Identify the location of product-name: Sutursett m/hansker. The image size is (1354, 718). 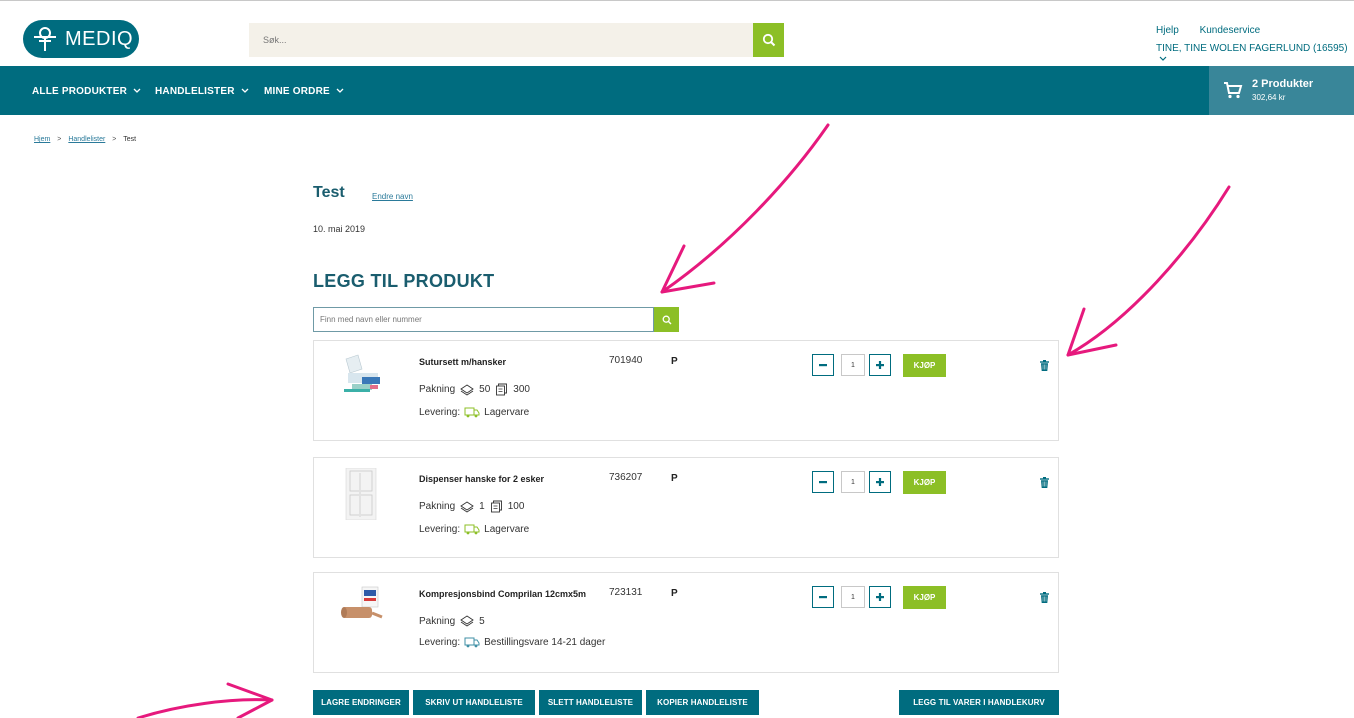
(462, 362).